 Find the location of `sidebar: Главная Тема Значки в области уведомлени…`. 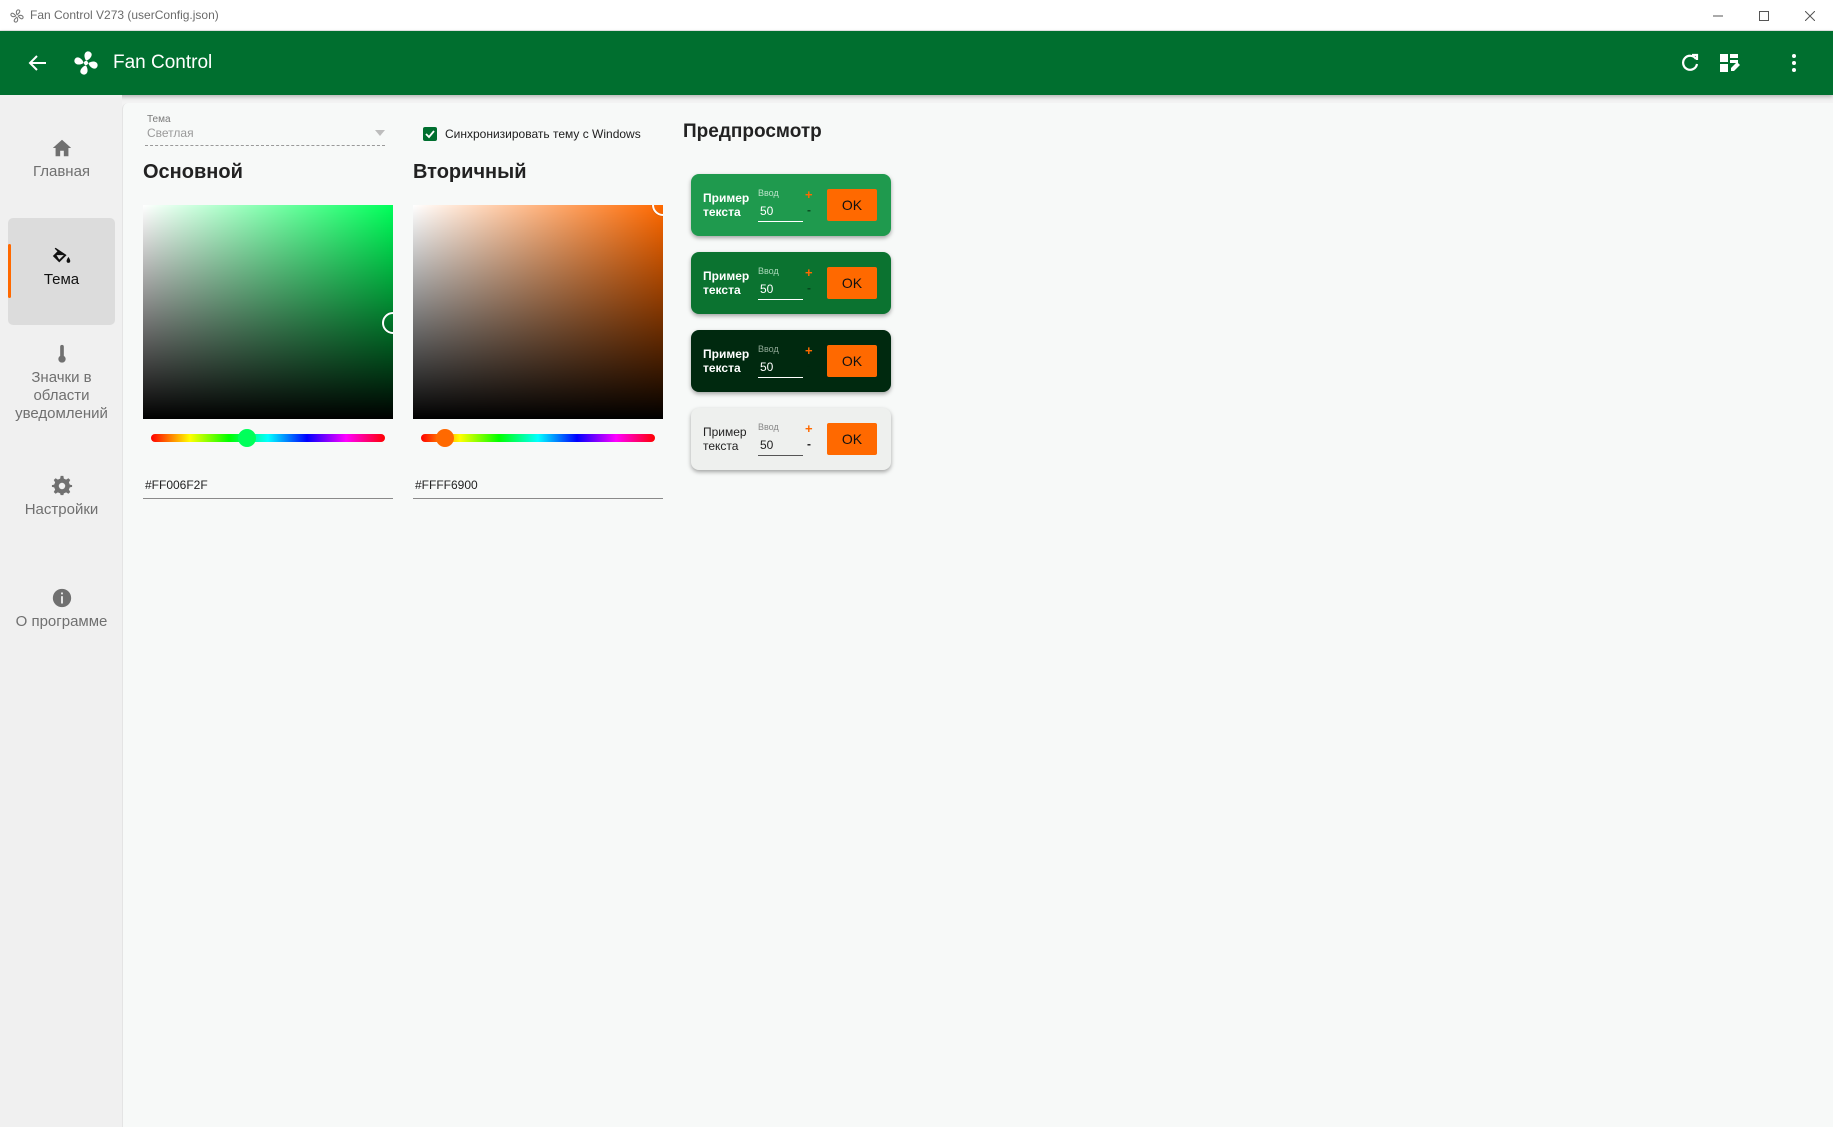

sidebar: Главная Тема Значки в области уведомлени… is located at coordinates (61, 611).